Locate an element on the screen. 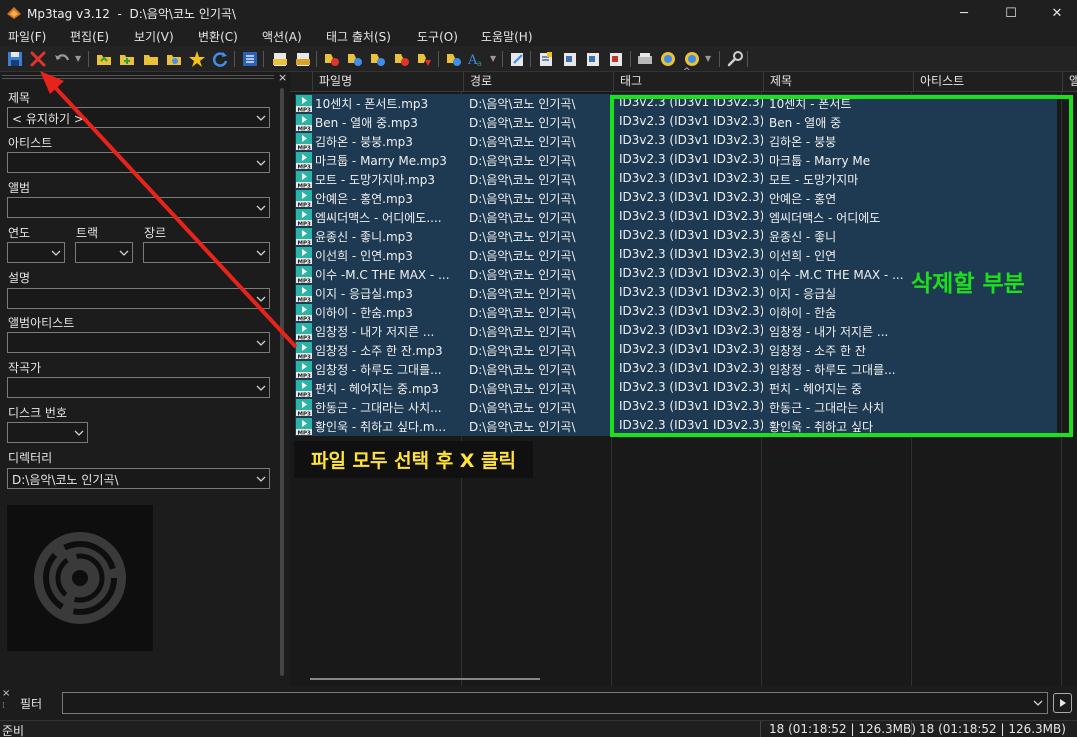 Image resolution: width=1077 pixels, height=737 pixels. title-value: < 유지하기 > is located at coordinates (48, 119).